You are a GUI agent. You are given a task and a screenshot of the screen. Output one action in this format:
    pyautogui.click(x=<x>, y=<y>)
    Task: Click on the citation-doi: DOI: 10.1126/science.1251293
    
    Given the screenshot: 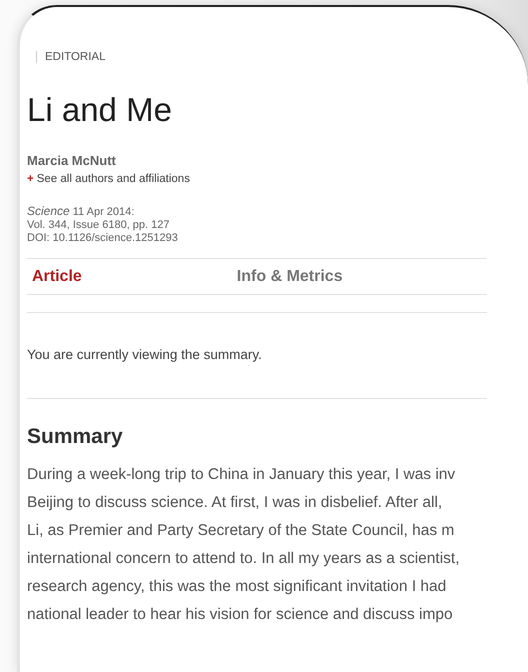 What is the action you would take?
    pyautogui.click(x=103, y=238)
    